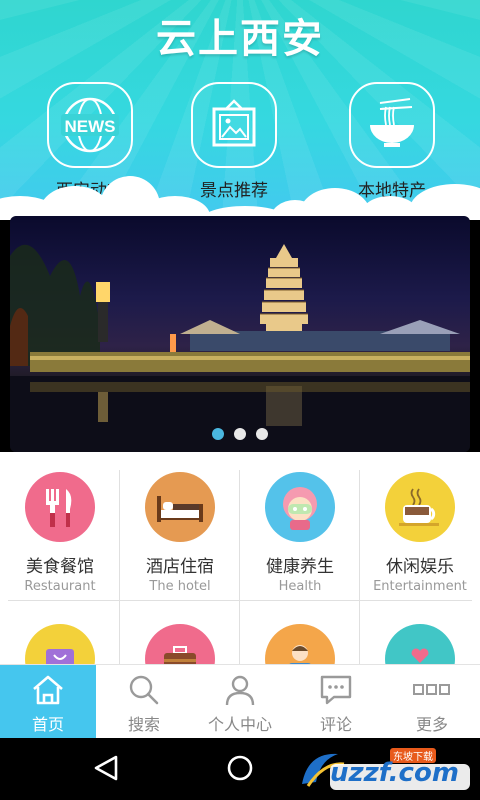 The width and height of the screenshot is (480, 800). I want to click on news-globe-icon: NEWS, so click(90, 125).